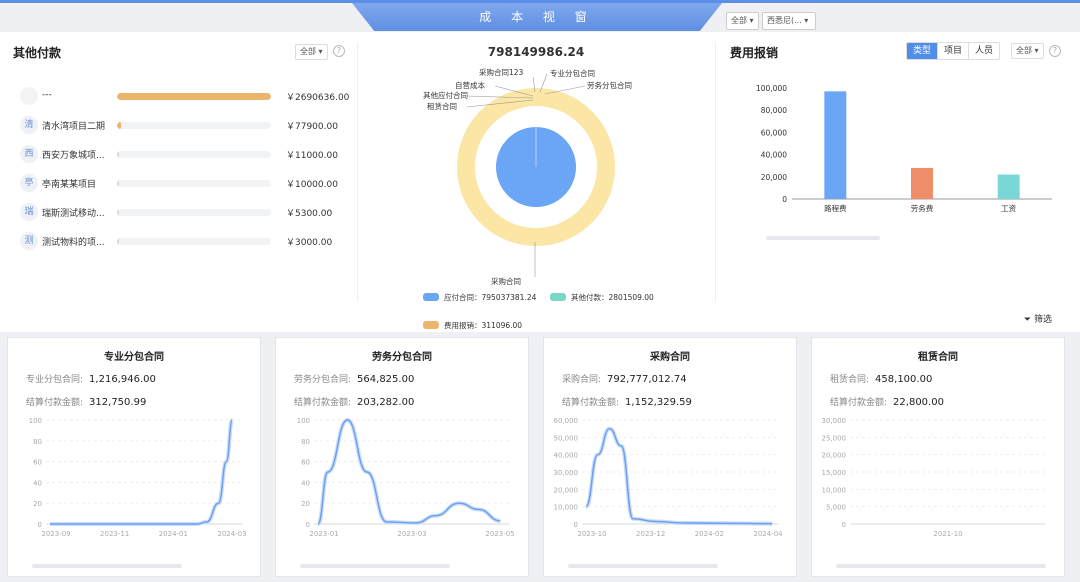 This screenshot has height=582, width=1080. I want to click on settle-amount-value: 203,282.00, so click(386, 402).